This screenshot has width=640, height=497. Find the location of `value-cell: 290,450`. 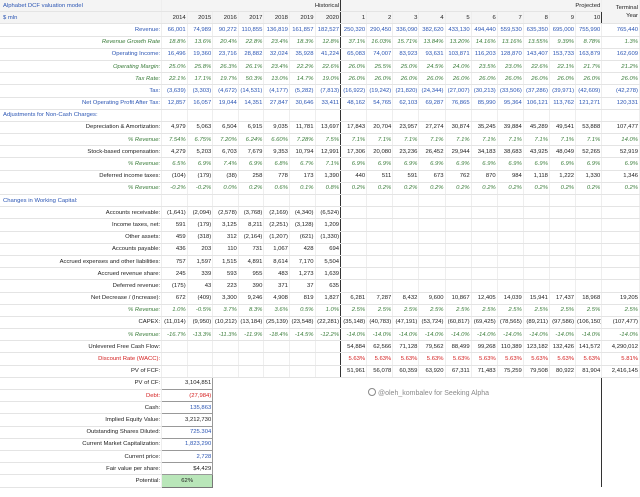

value-cell: 290,450 is located at coordinates (380, 30).